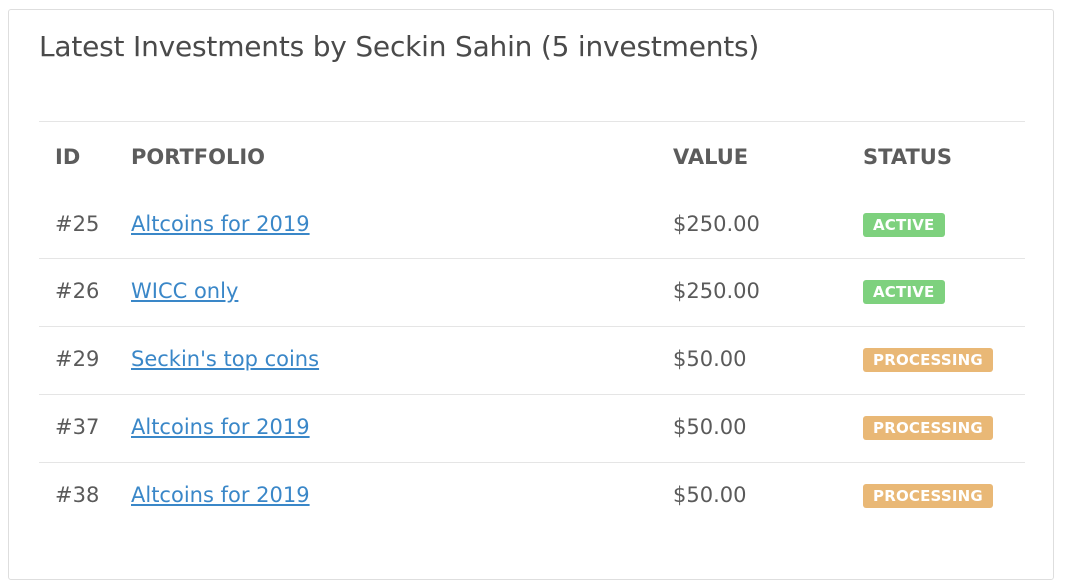 The width and height of the screenshot is (1066, 588). Describe the element at coordinates (77, 292) in the screenshot. I see `investment-id: #26` at that location.